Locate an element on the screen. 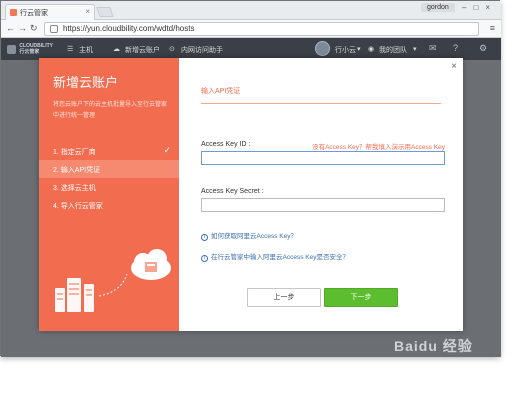  access-key-secret-input is located at coordinates (323, 205).